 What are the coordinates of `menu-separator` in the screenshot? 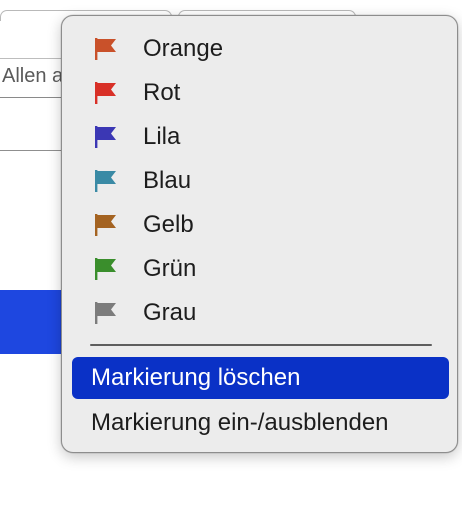 It's located at (261, 345).